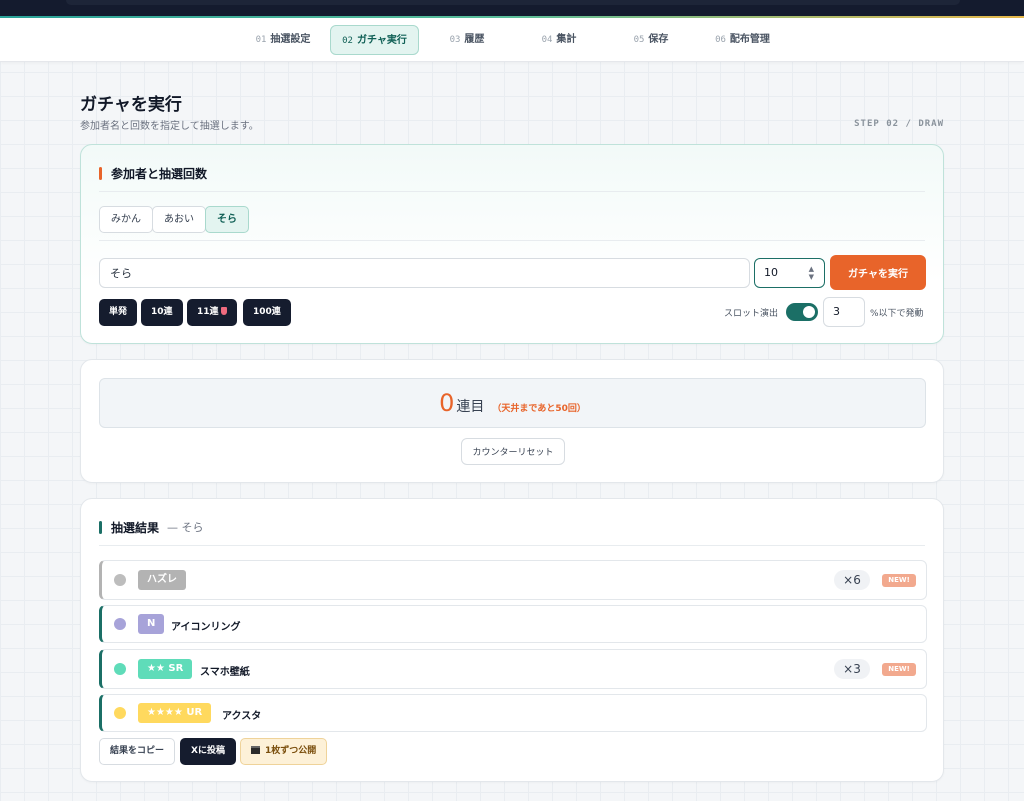 This screenshot has height=801, width=1024. I want to click on step-tab-05: 05 保存, so click(651, 40).